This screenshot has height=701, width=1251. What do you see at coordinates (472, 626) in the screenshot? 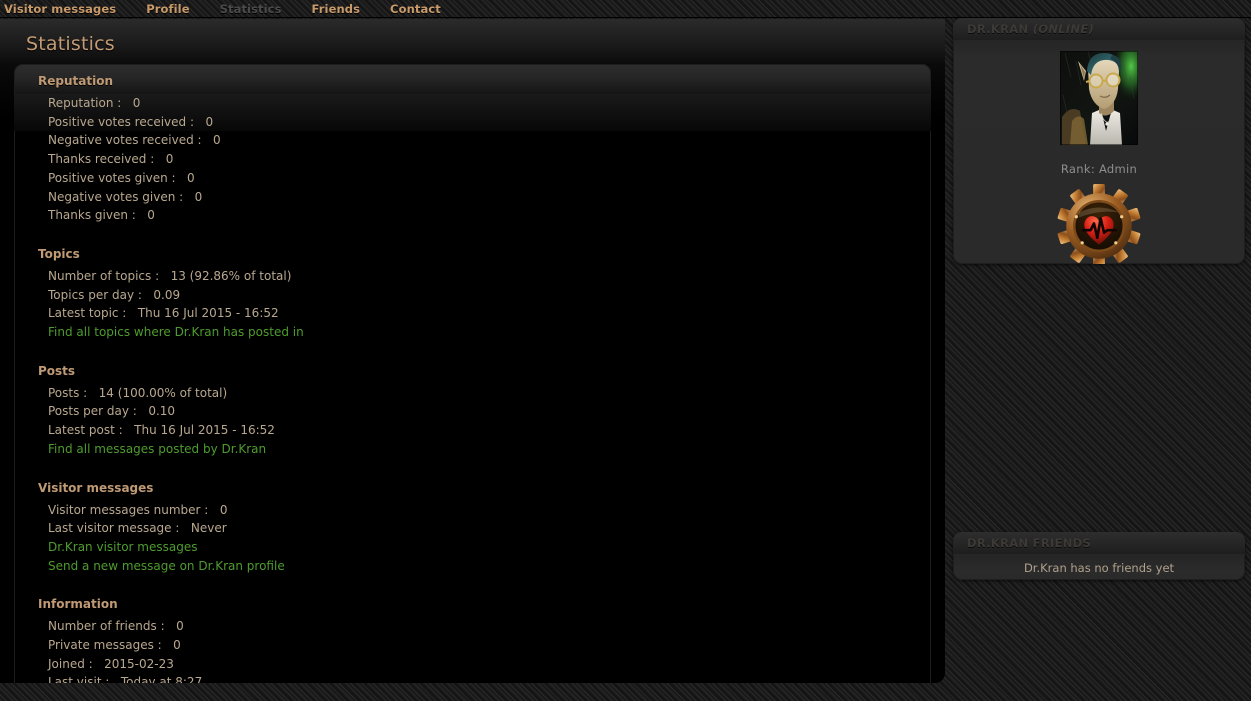
I see `stat-row: Number of friends : 0` at bounding box center [472, 626].